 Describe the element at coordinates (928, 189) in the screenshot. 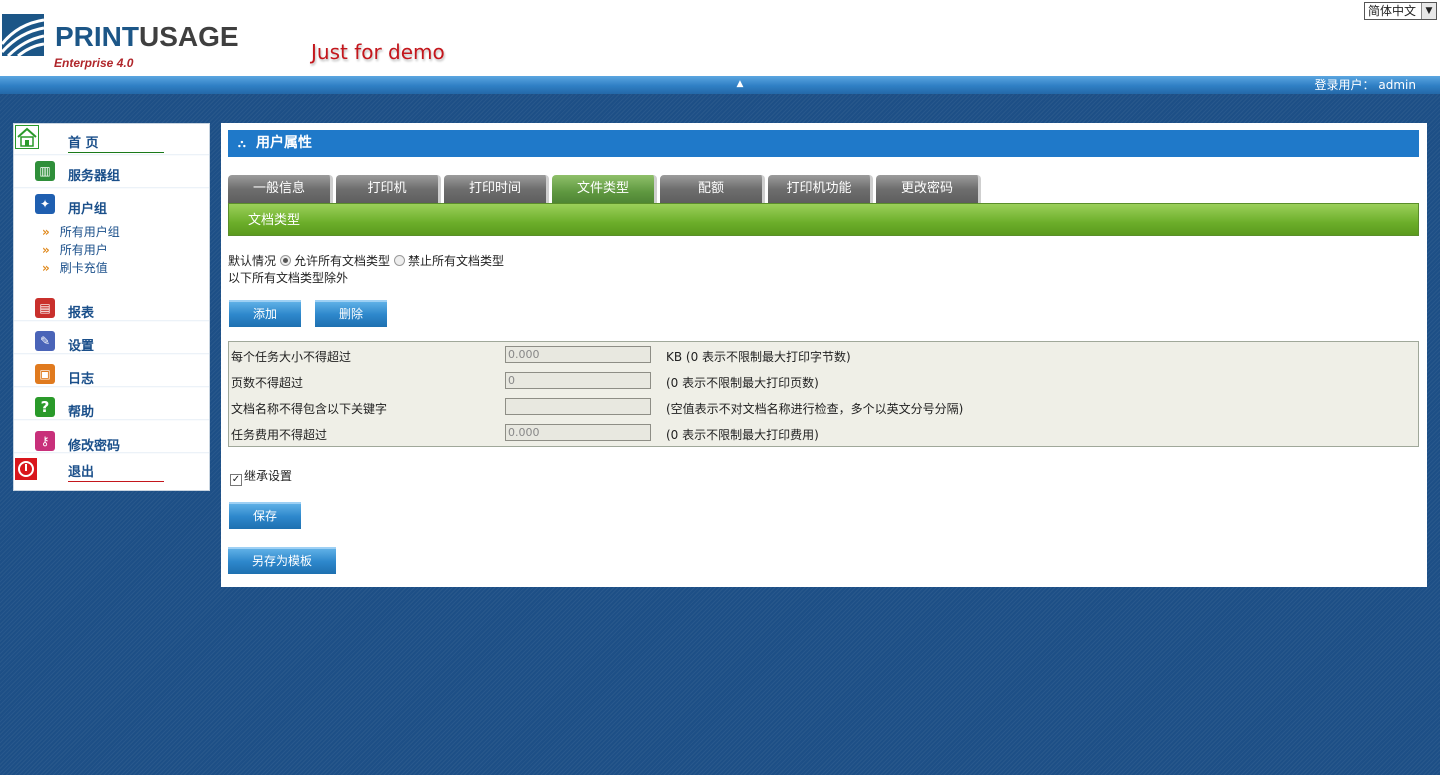

I see `tab-change-password: 更改密码` at that location.